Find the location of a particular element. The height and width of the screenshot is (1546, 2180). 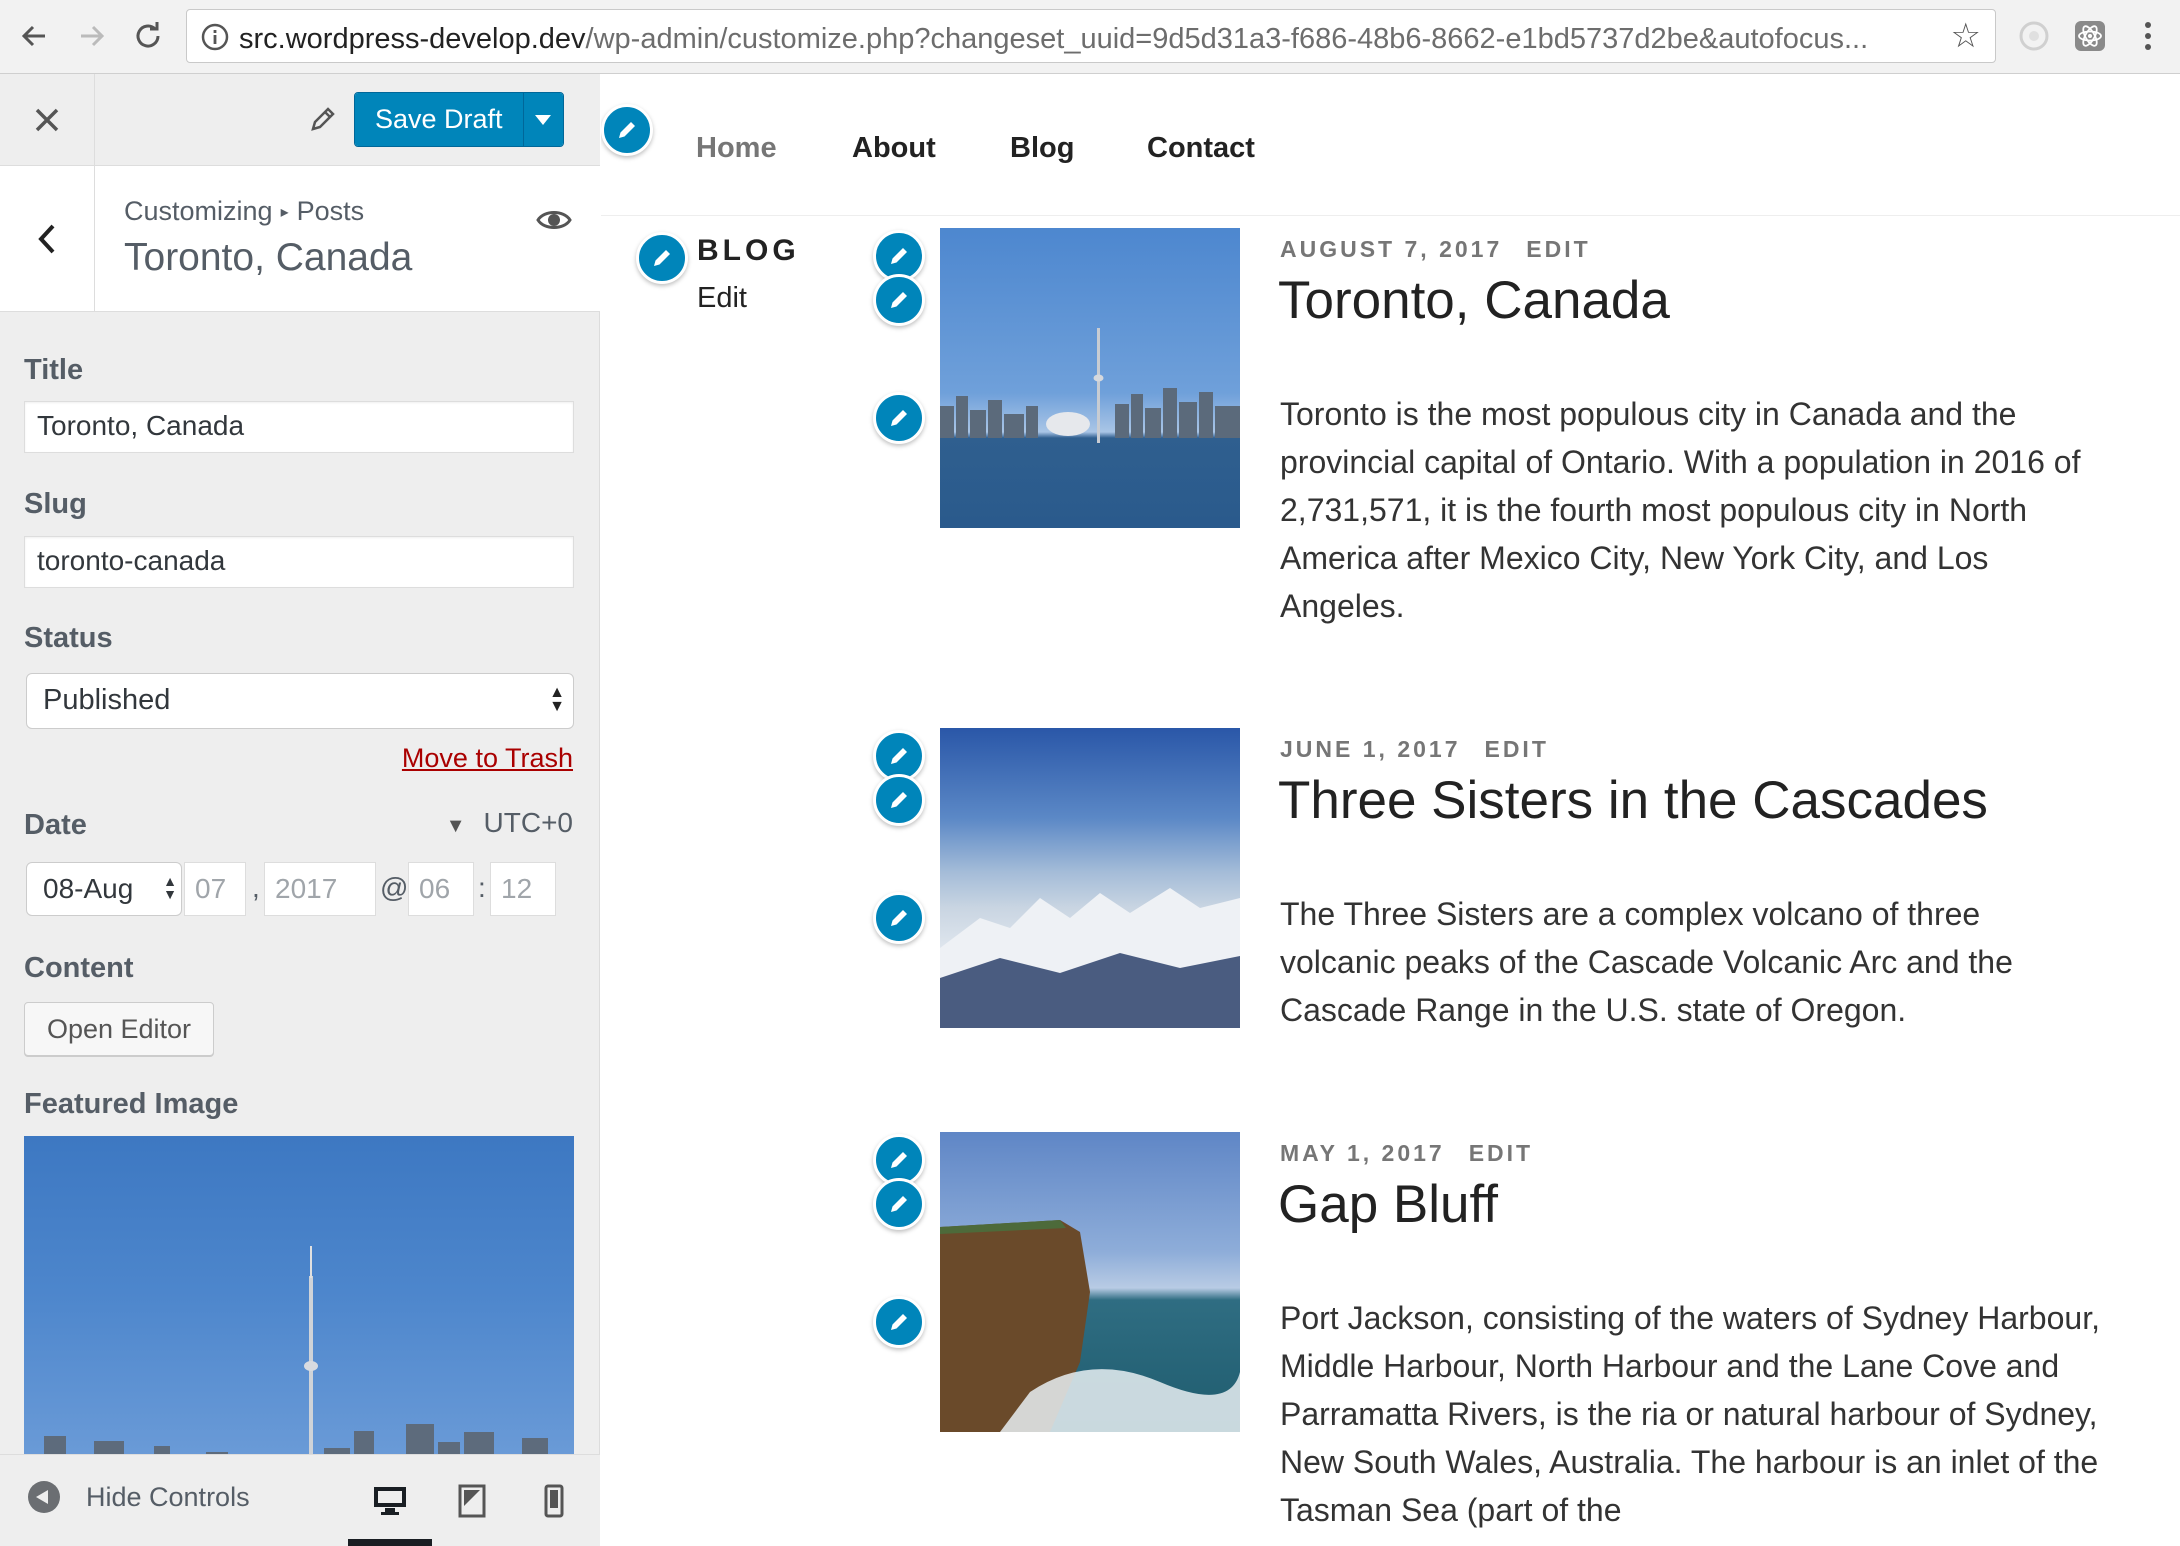

post-meta: MAY 1, 2017 EDIT is located at coordinates (1406, 1153).